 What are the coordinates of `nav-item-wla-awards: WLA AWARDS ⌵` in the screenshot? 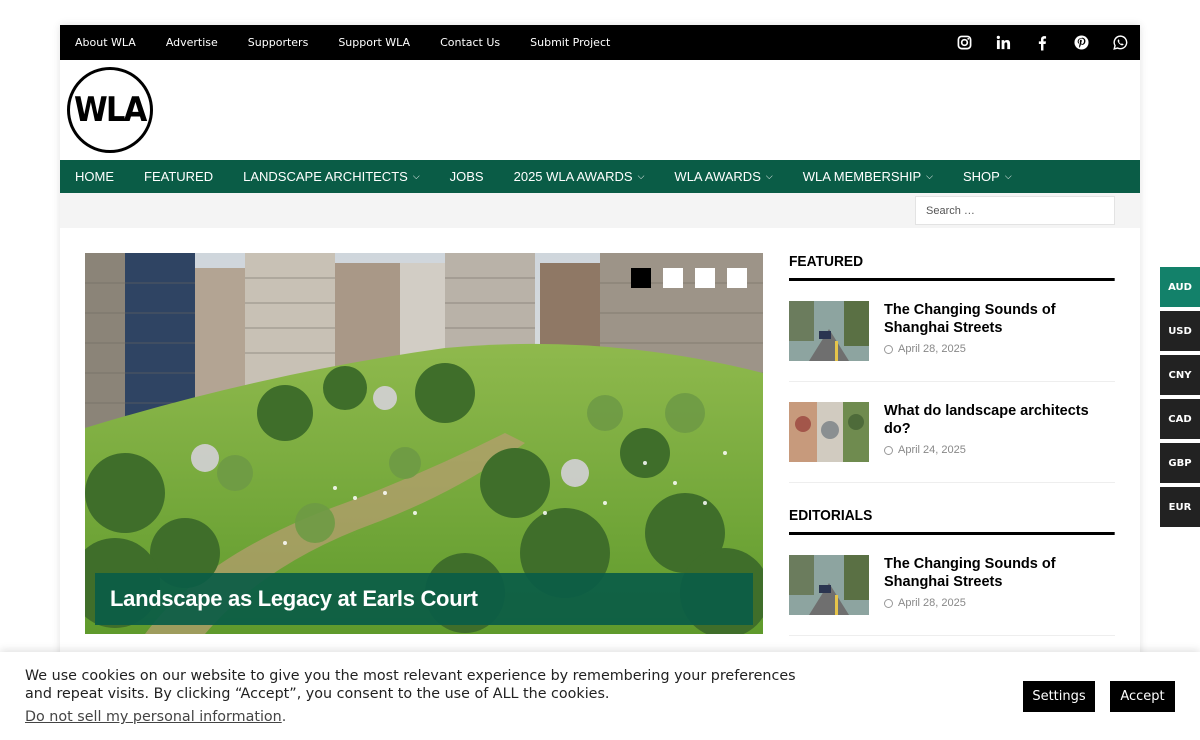 It's located at (723, 176).